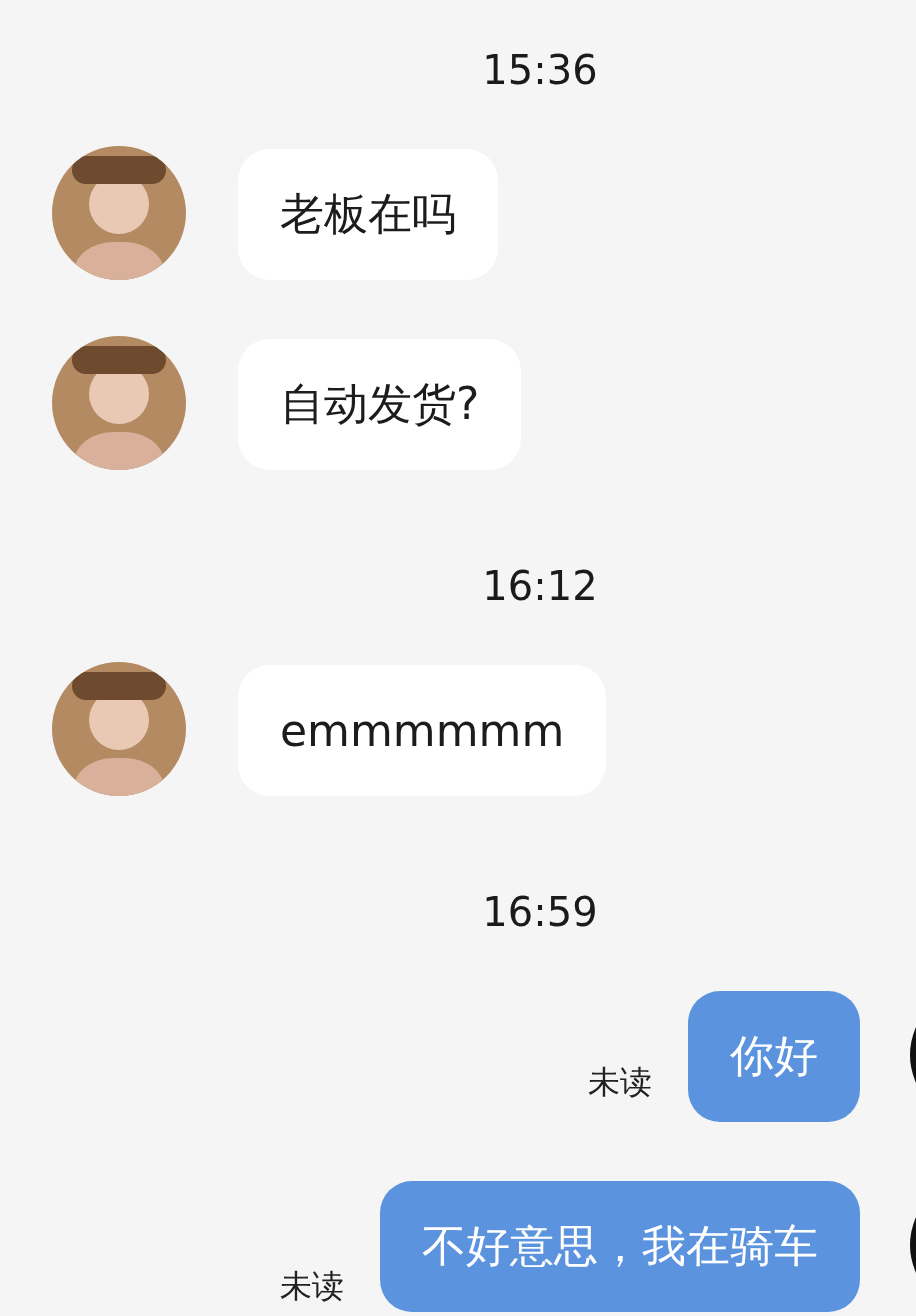 The width and height of the screenshot is (916, 1316). What do you see at coordinates (774, 1056) in the screenshot?
I see `message-bubble: 你好` at bounding box center [774, 1056].